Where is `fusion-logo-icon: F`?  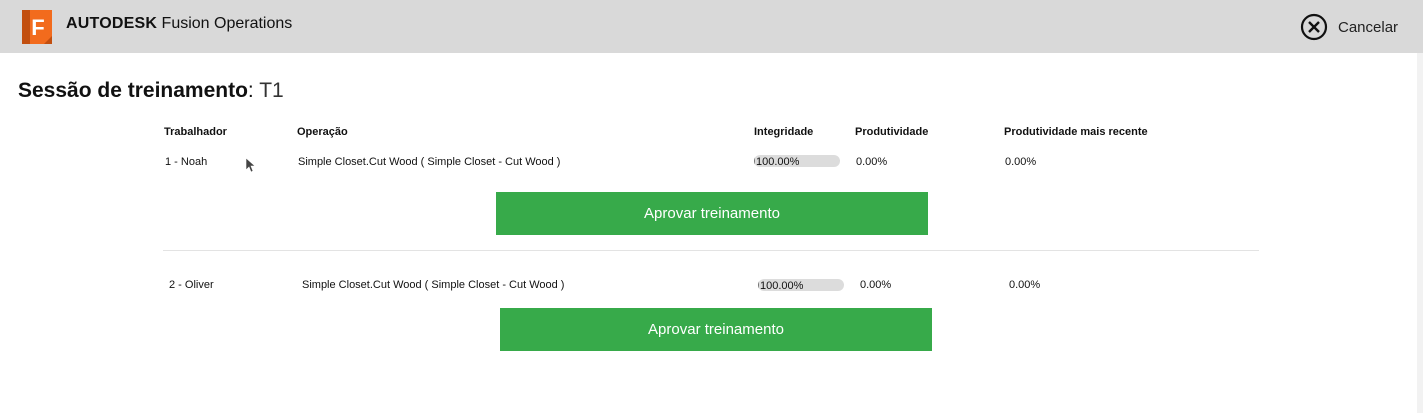
fusion-logo-icon: F is located at coordinates (37, 27).